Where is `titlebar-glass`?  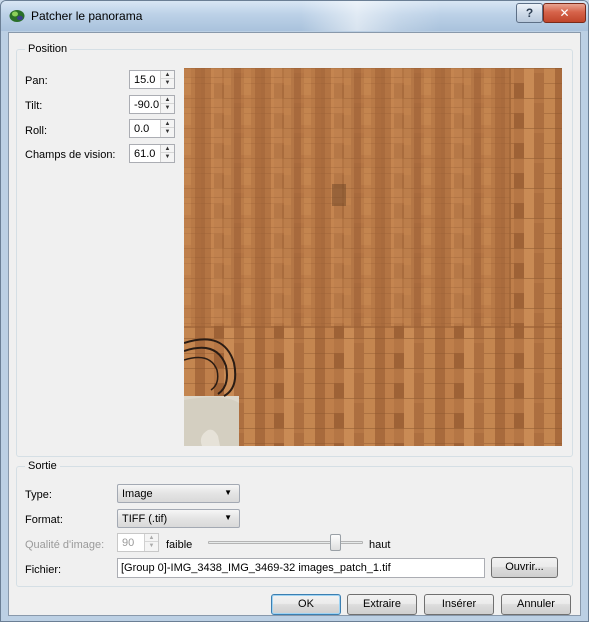
titlebar-glass is located at coordinates (371, 16).